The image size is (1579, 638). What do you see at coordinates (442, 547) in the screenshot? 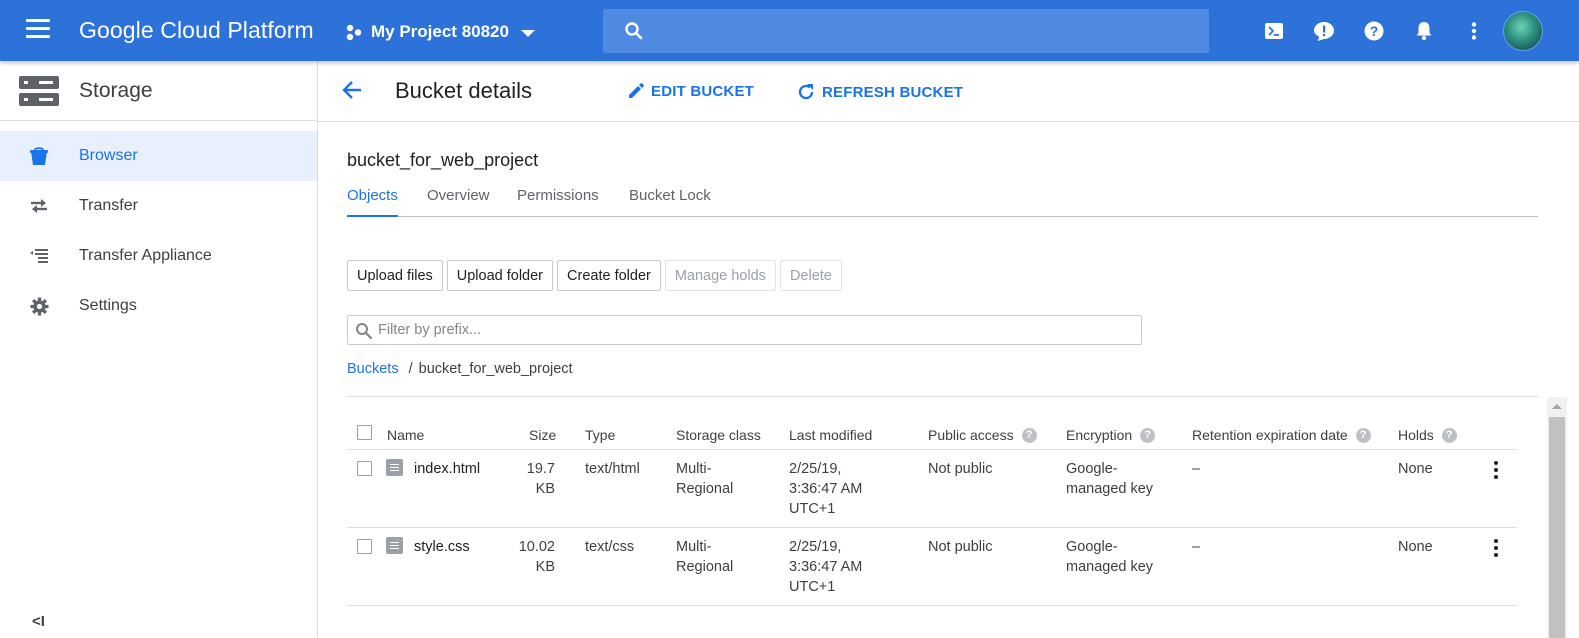
I see `file-name-link: style.css` at bounding box center [442, 547].